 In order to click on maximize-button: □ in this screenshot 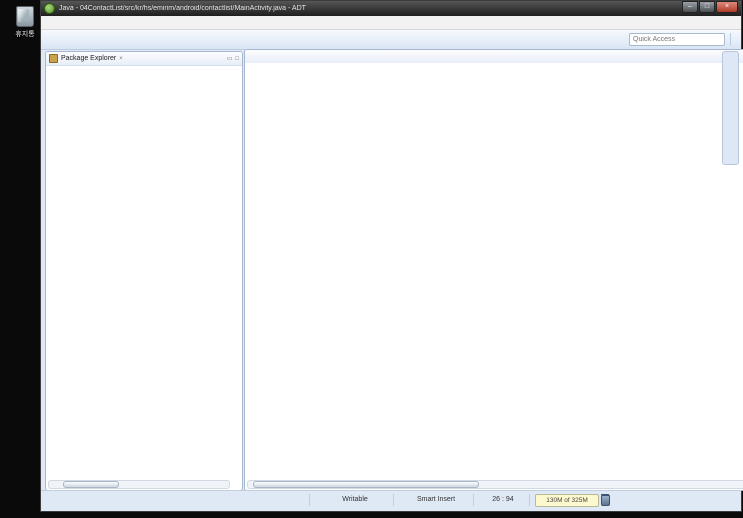, I will do `click(707, 7)`.